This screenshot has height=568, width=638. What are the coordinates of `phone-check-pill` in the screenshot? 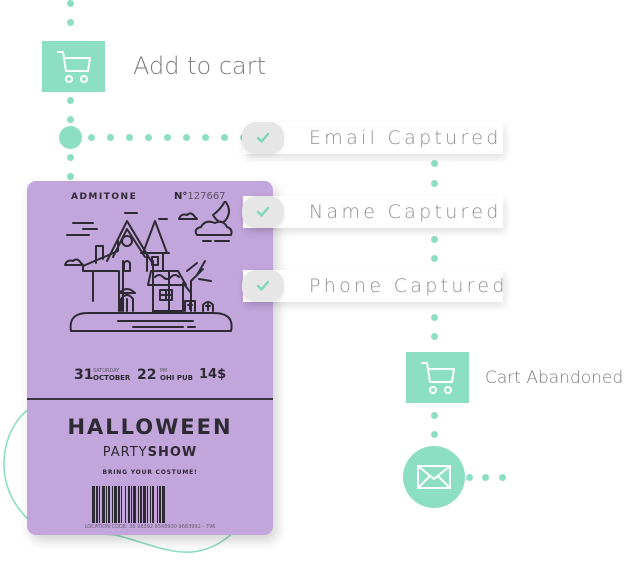 It's located at (263, 286).